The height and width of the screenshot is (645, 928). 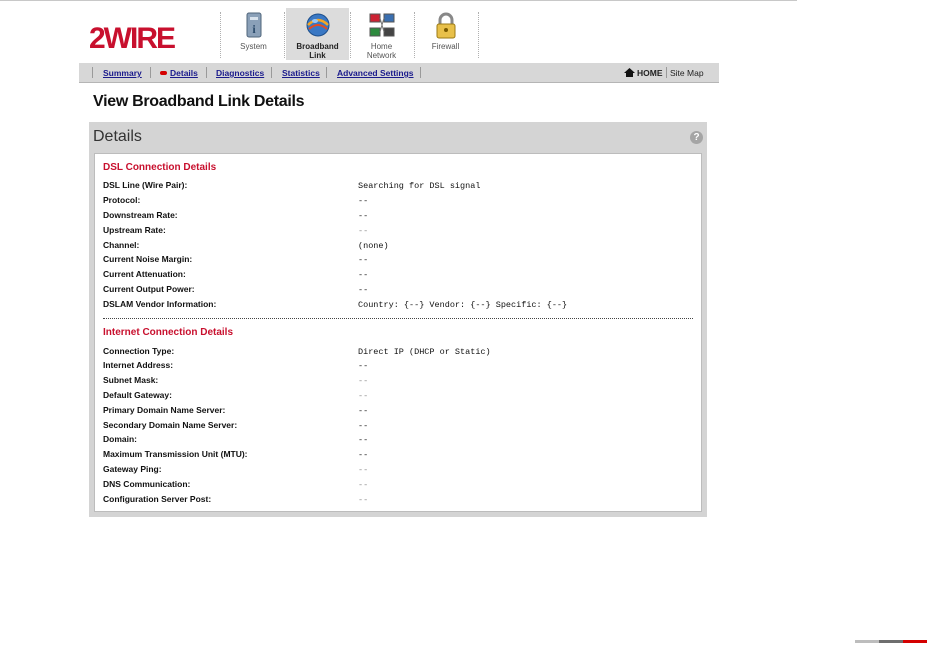 I want to click on dsl-section-heading: DSL Connection Details, so click(x=160, y=167).